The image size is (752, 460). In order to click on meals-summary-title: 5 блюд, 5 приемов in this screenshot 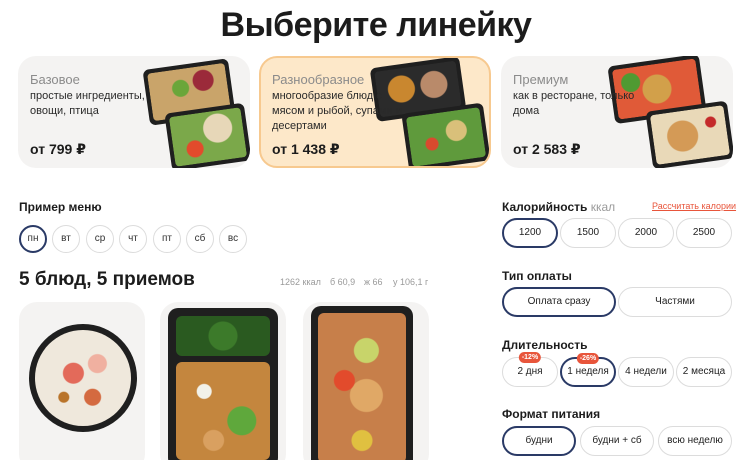, I will do `click(107, 279)`.